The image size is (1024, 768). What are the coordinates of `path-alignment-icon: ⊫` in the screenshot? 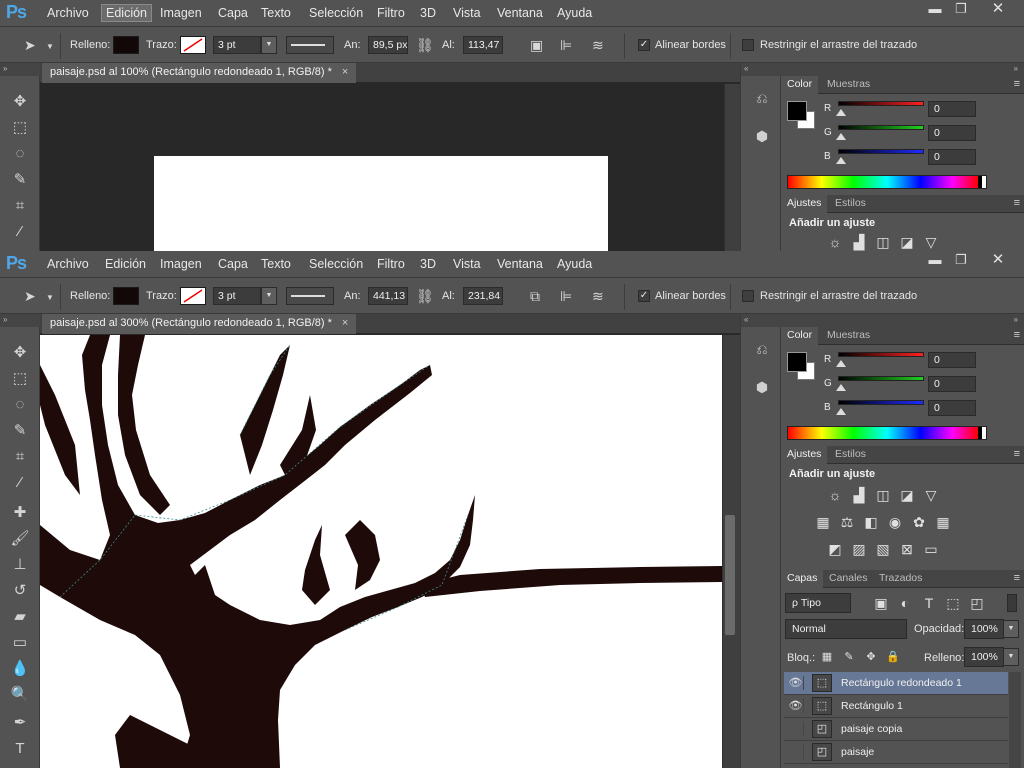 It's located at (566, 45).